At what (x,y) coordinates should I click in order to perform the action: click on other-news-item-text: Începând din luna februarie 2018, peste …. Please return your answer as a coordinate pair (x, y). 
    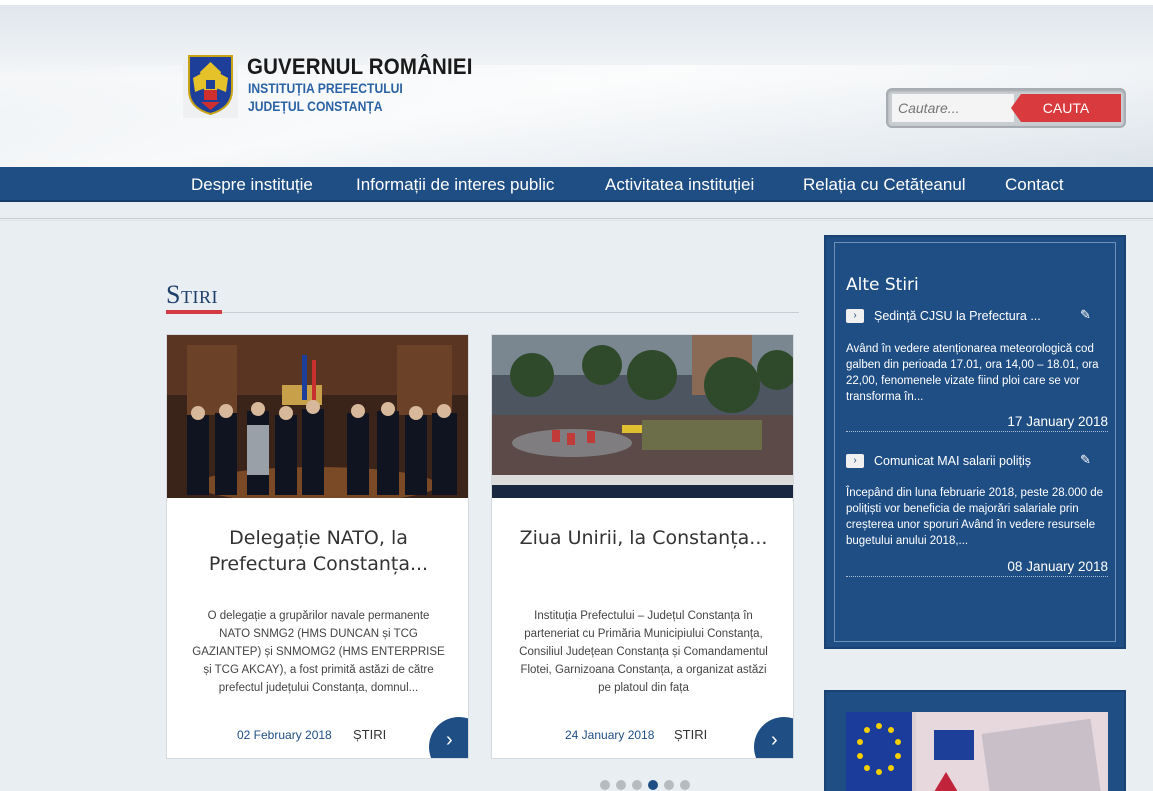
    Looking at the image, I should click on (975, 517).